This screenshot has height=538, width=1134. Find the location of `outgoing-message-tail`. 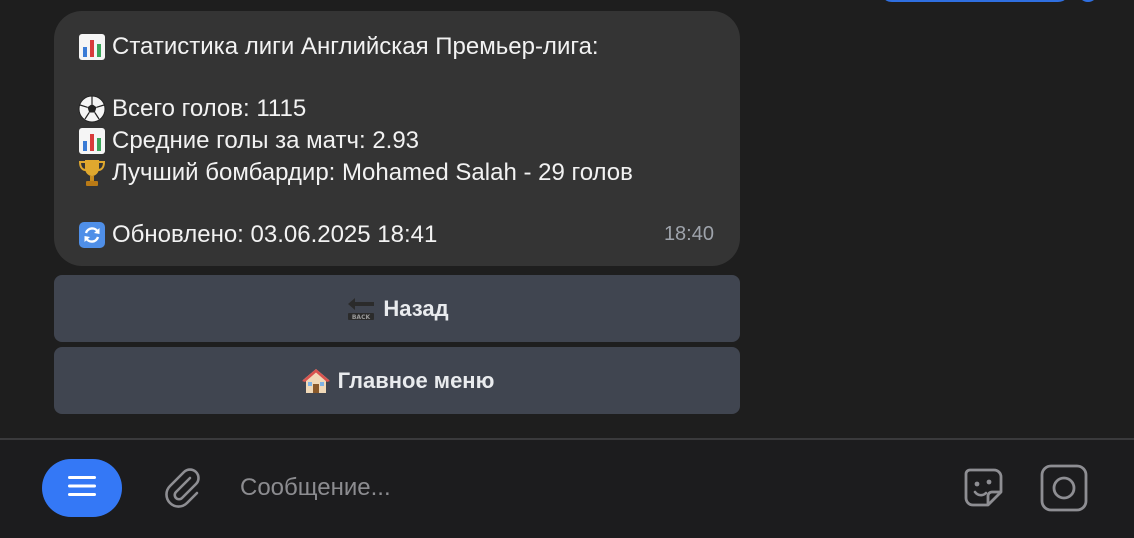

outgoing-message-tail is located at coordinates (1088, 1).